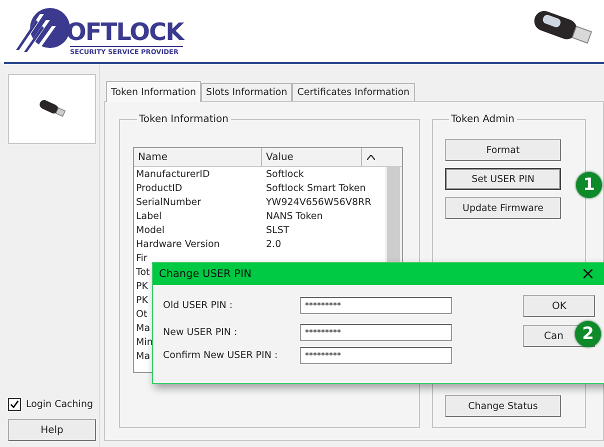 The height and width of the screenshot is (447, 604). Describe the element at coordinates (142, 273) in the screenshot. I see `table-cell-text: Tot` at that location.